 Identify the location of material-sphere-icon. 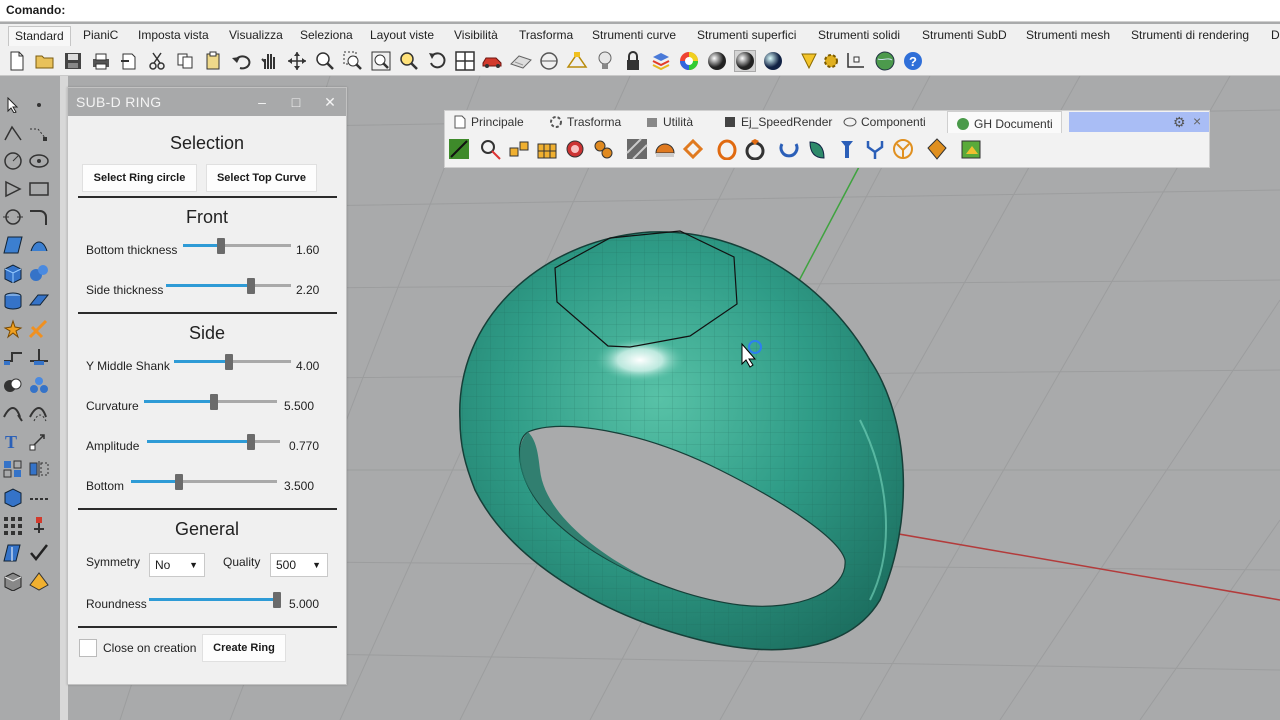
(773, 61).